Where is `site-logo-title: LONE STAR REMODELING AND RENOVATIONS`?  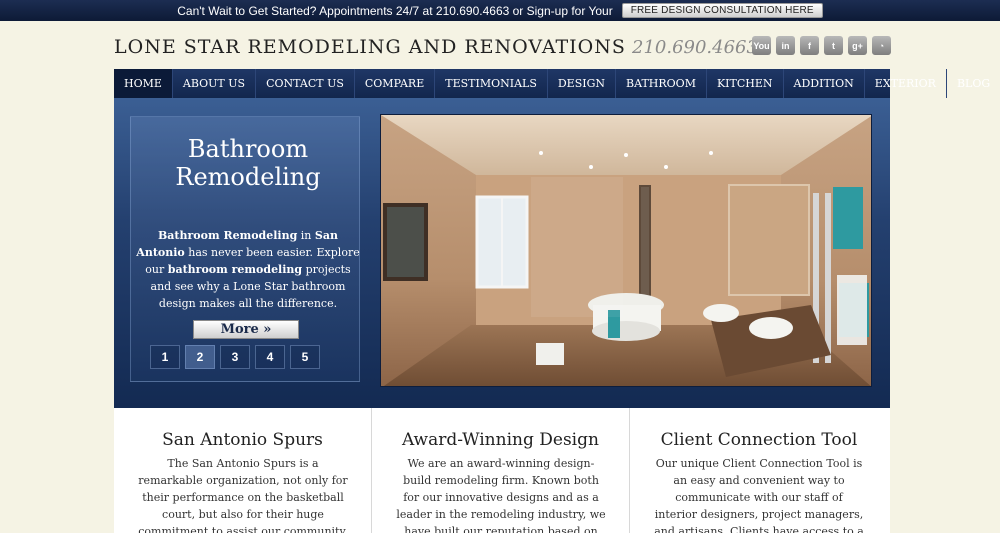 site-logo-title: LONE STAR REMODELING AND RENOVATIONS is located at coordinates (370, 47).